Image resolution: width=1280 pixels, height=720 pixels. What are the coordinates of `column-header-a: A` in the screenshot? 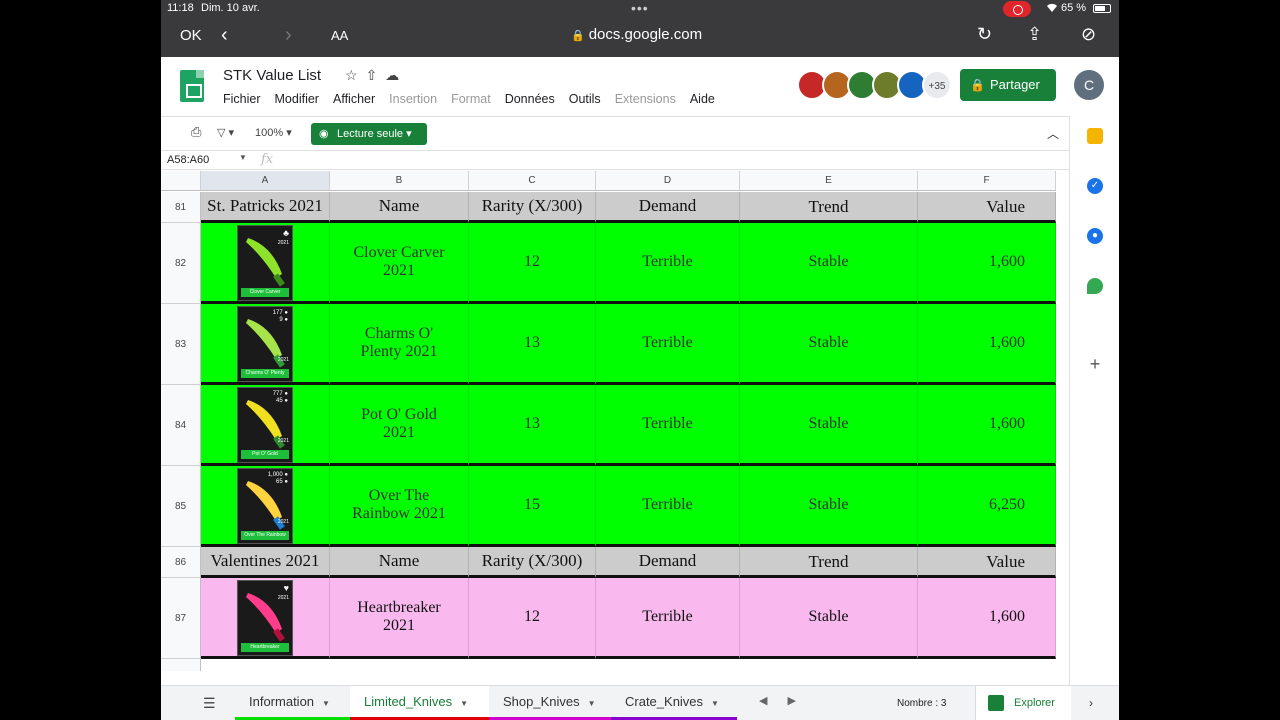 It's located at (265, 181).